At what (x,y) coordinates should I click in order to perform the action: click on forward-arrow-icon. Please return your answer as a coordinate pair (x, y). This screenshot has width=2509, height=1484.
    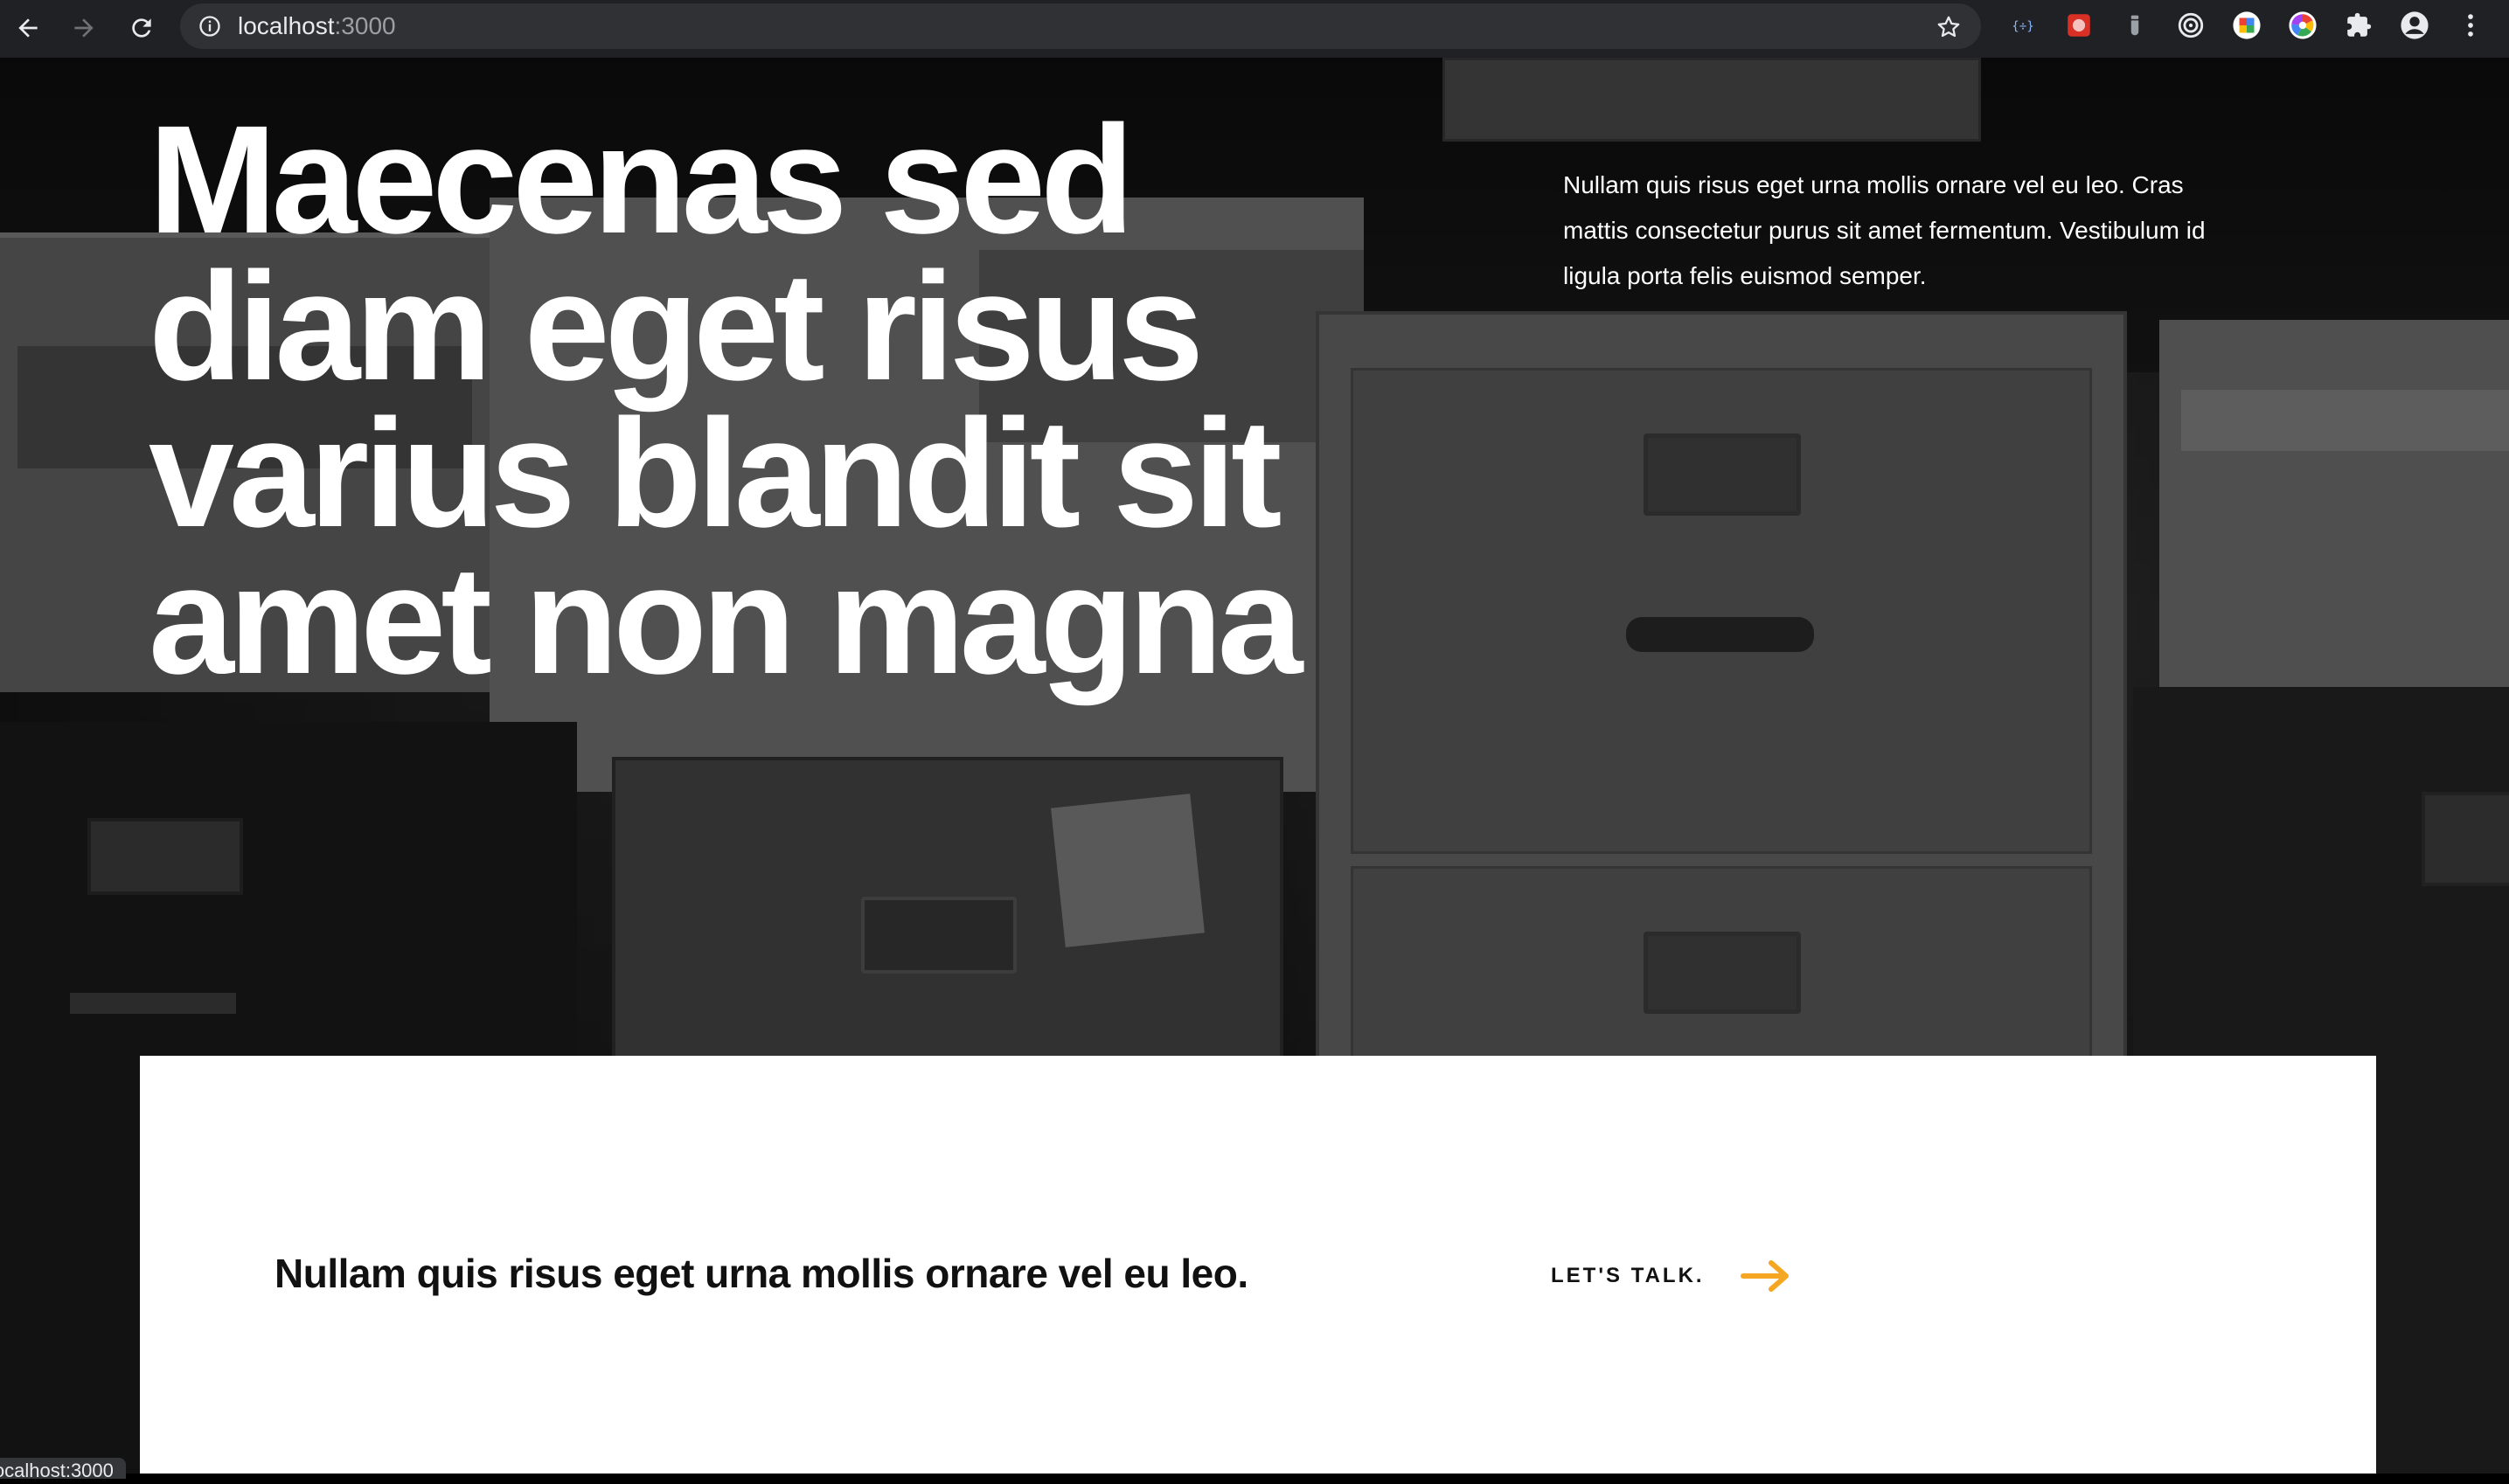
    Looking at the image, I should click on (84, 28).